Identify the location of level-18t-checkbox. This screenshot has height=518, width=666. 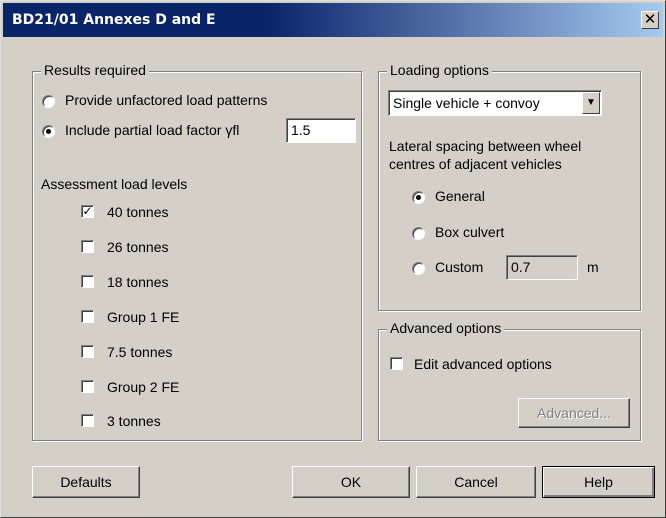
(87, 281).